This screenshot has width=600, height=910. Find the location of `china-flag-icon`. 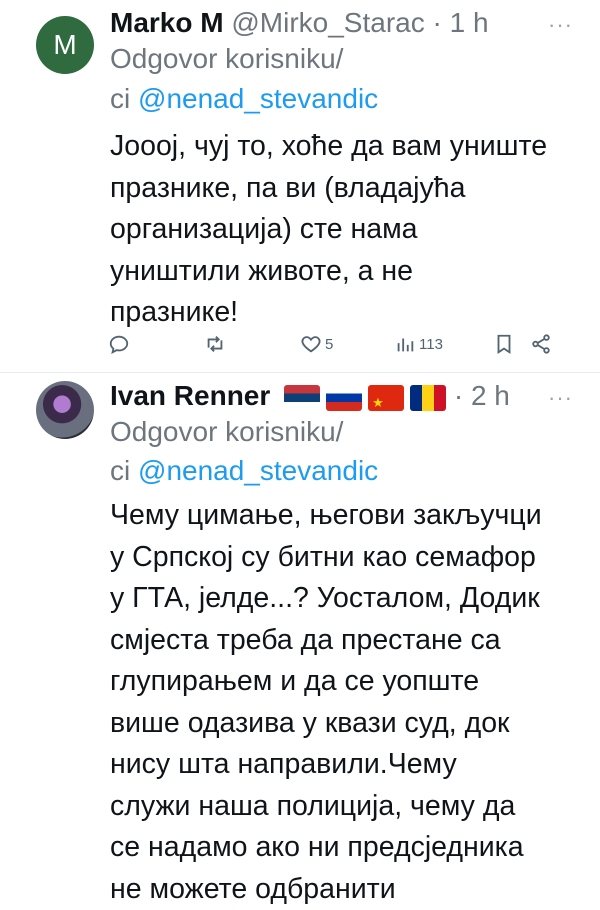

china-flag-icon is located at coordinates (386, 397).